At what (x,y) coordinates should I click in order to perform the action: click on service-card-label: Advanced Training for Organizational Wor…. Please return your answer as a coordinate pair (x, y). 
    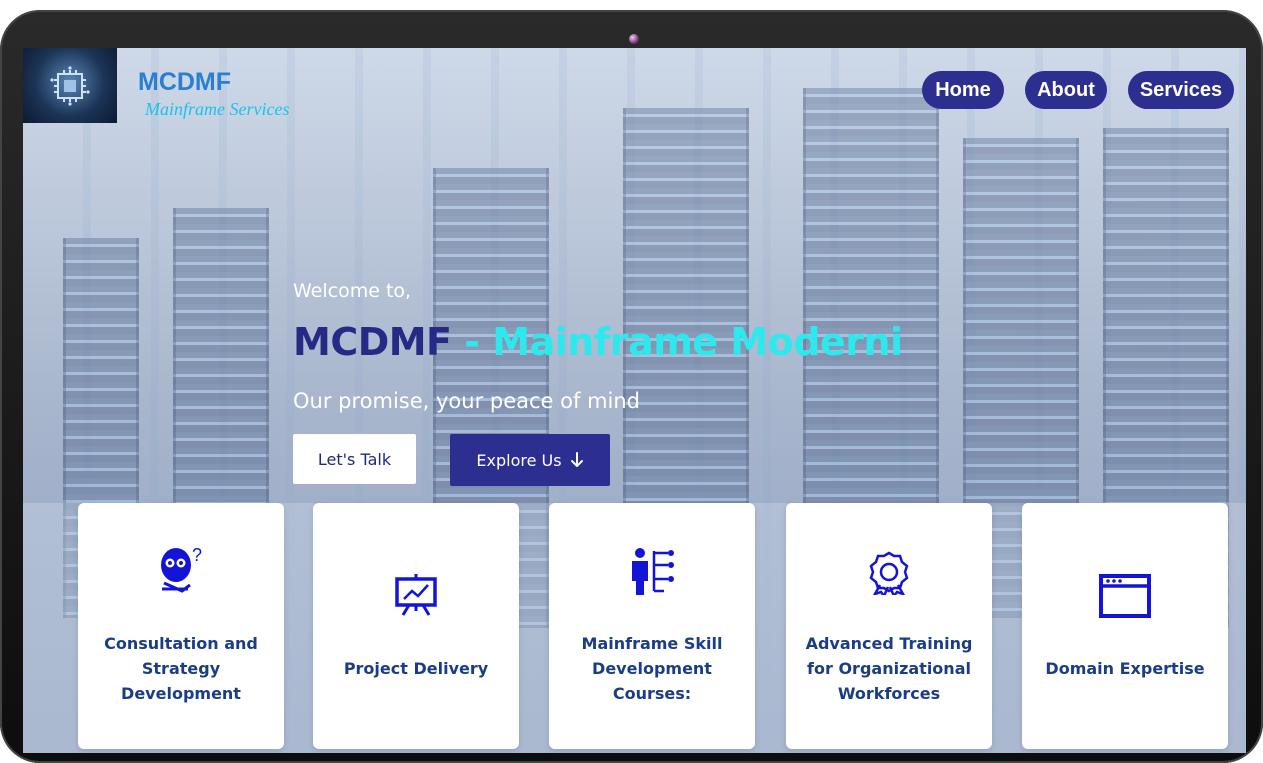
    Looking at the image, I should click on (889, 668).